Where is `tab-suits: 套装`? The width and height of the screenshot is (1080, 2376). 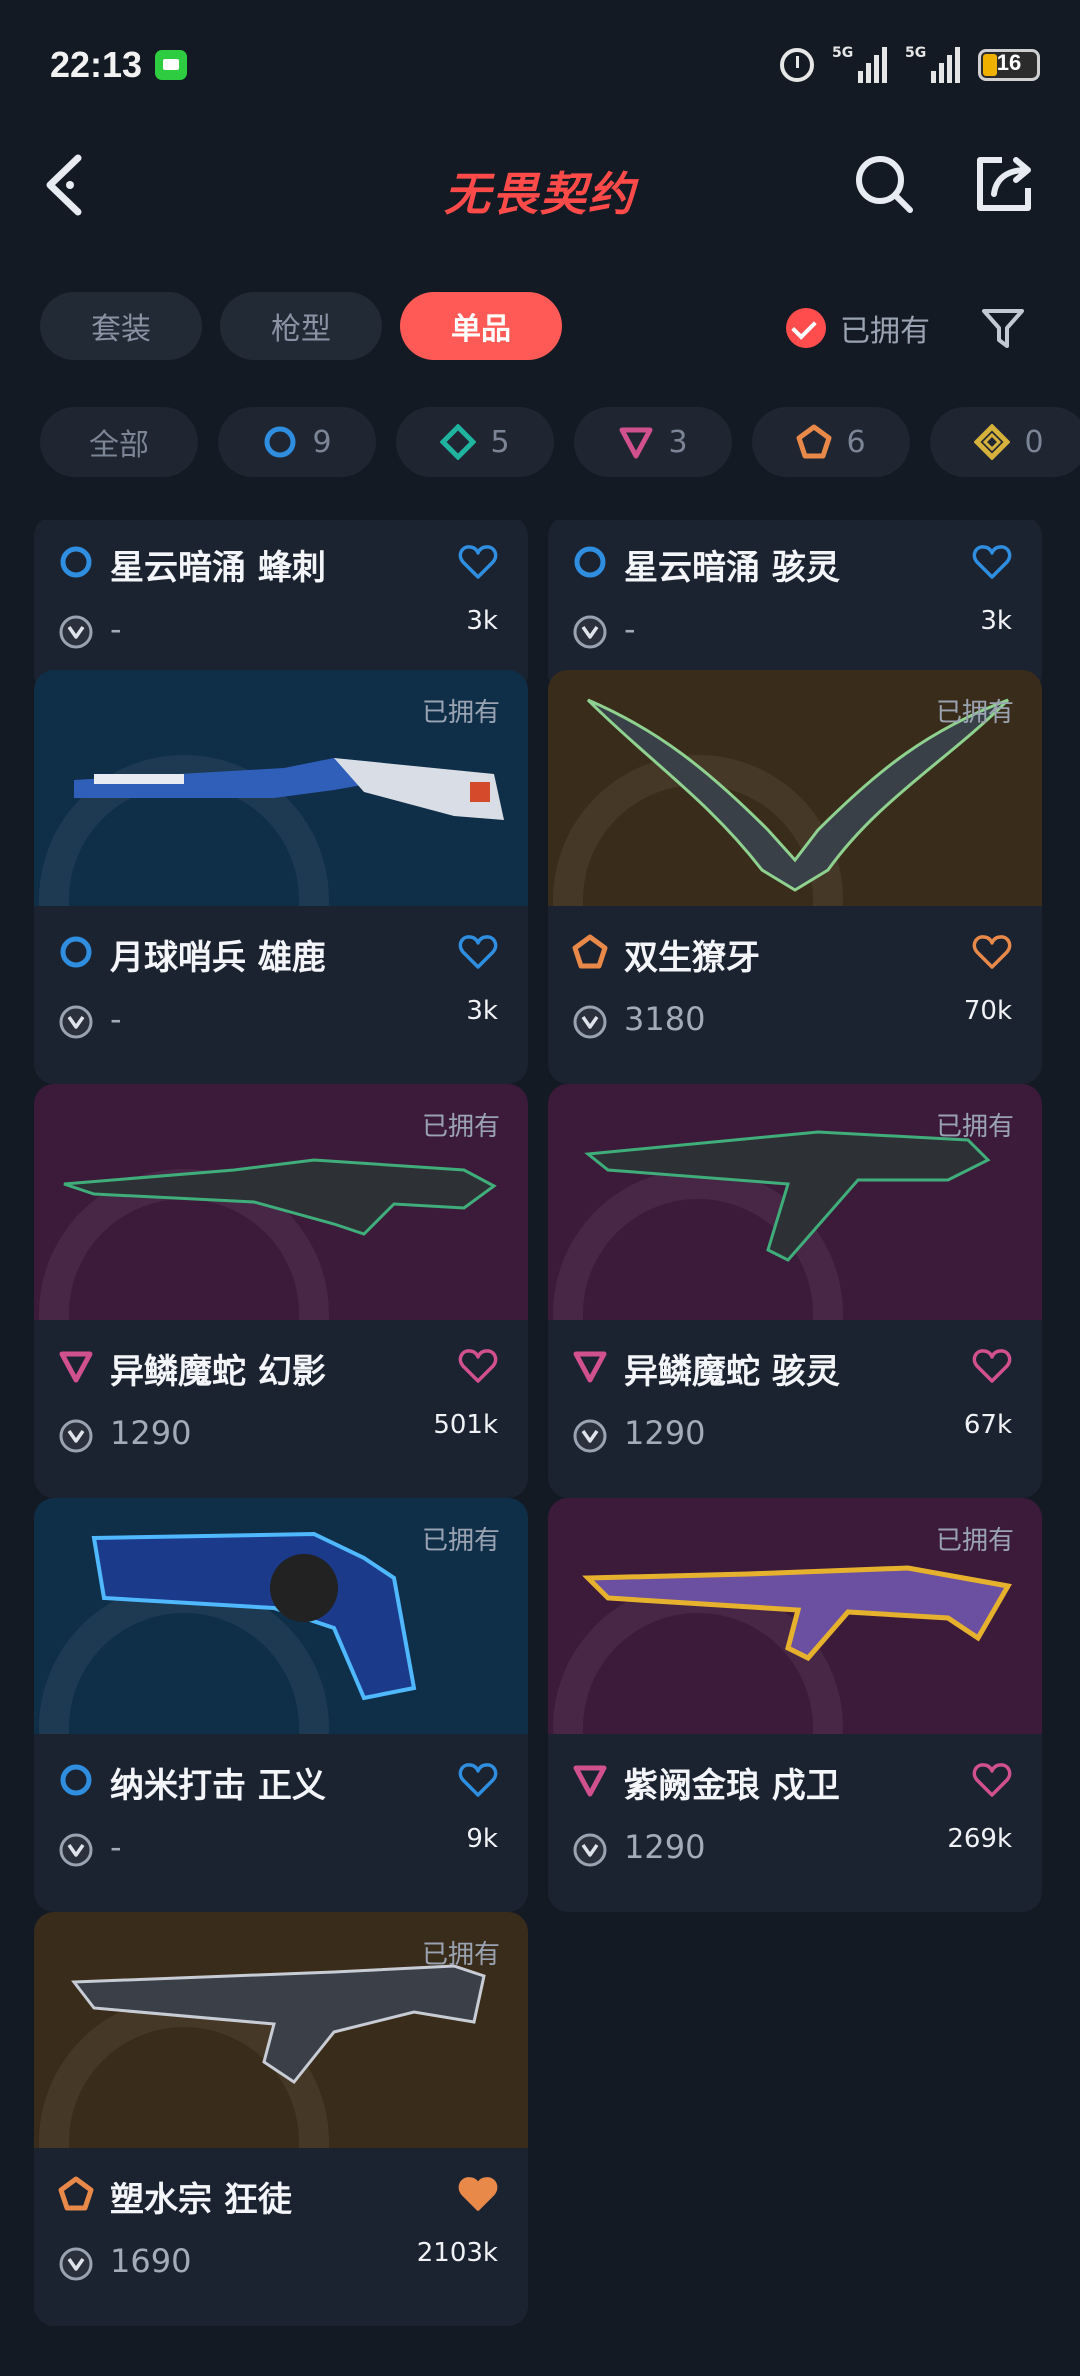
tab-suits: 套装 is located at coordinates (121, 326).